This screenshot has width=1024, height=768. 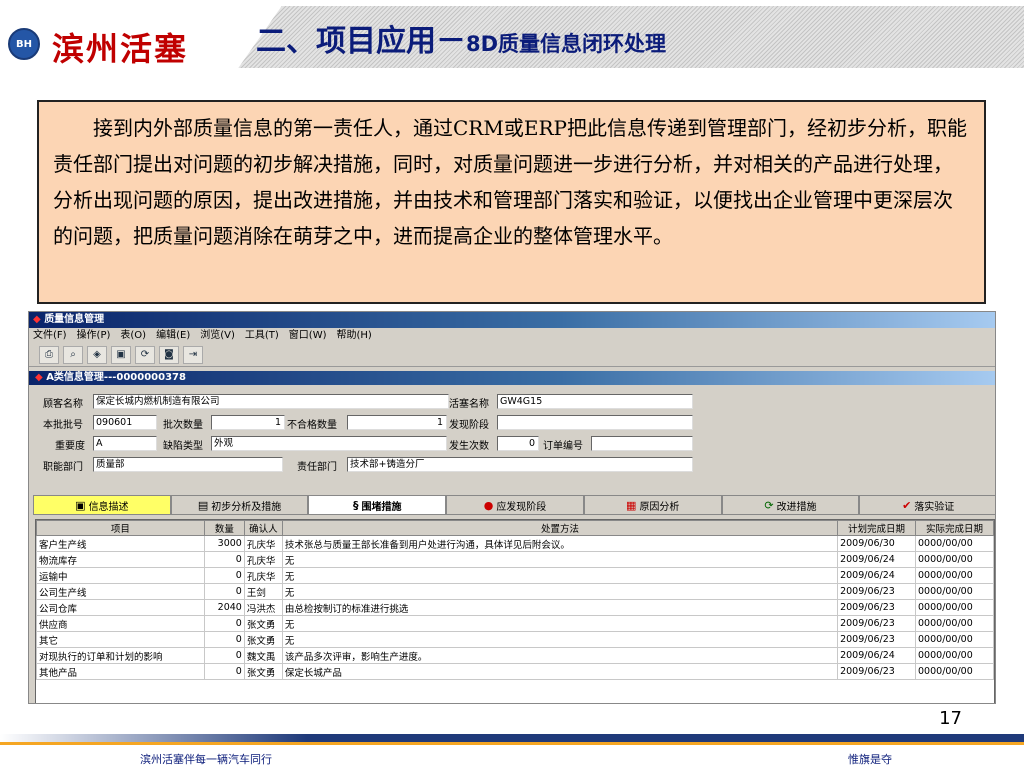 I want to click on table-cell: 该产品多次评审，影响生产进度。, so click(x=560, y=655).